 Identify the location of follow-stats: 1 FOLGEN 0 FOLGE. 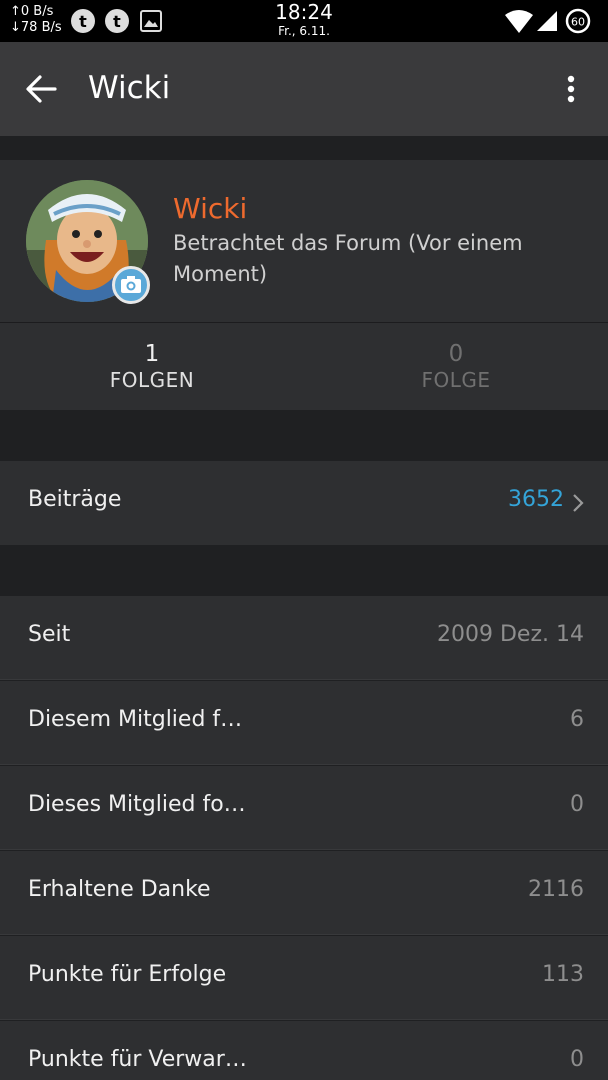
(304, 366).